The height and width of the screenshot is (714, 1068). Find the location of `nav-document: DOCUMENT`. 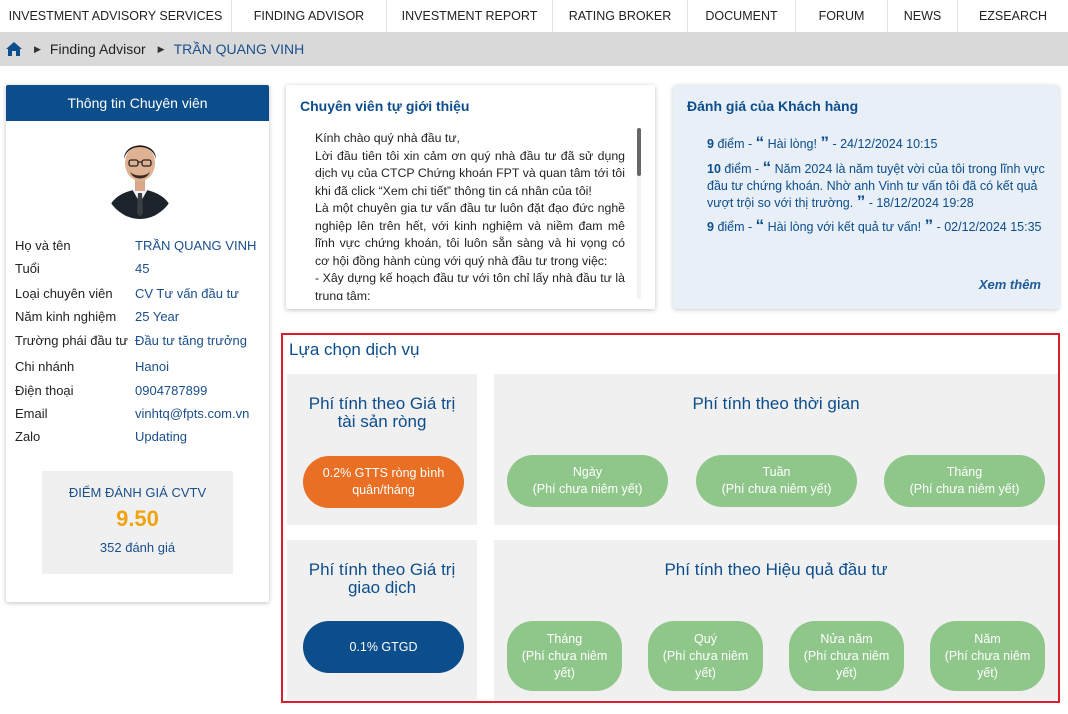

nav-document: DOCUMENT is located at coordinates (742, 16).